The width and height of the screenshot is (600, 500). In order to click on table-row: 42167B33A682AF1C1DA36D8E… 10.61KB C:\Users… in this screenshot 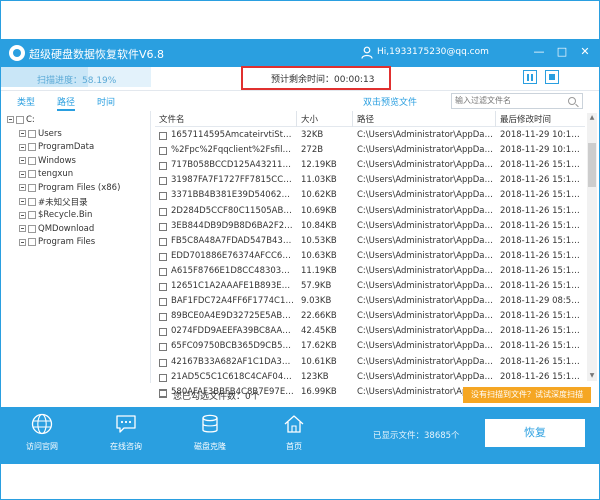, I will do `click(370, 363)`.